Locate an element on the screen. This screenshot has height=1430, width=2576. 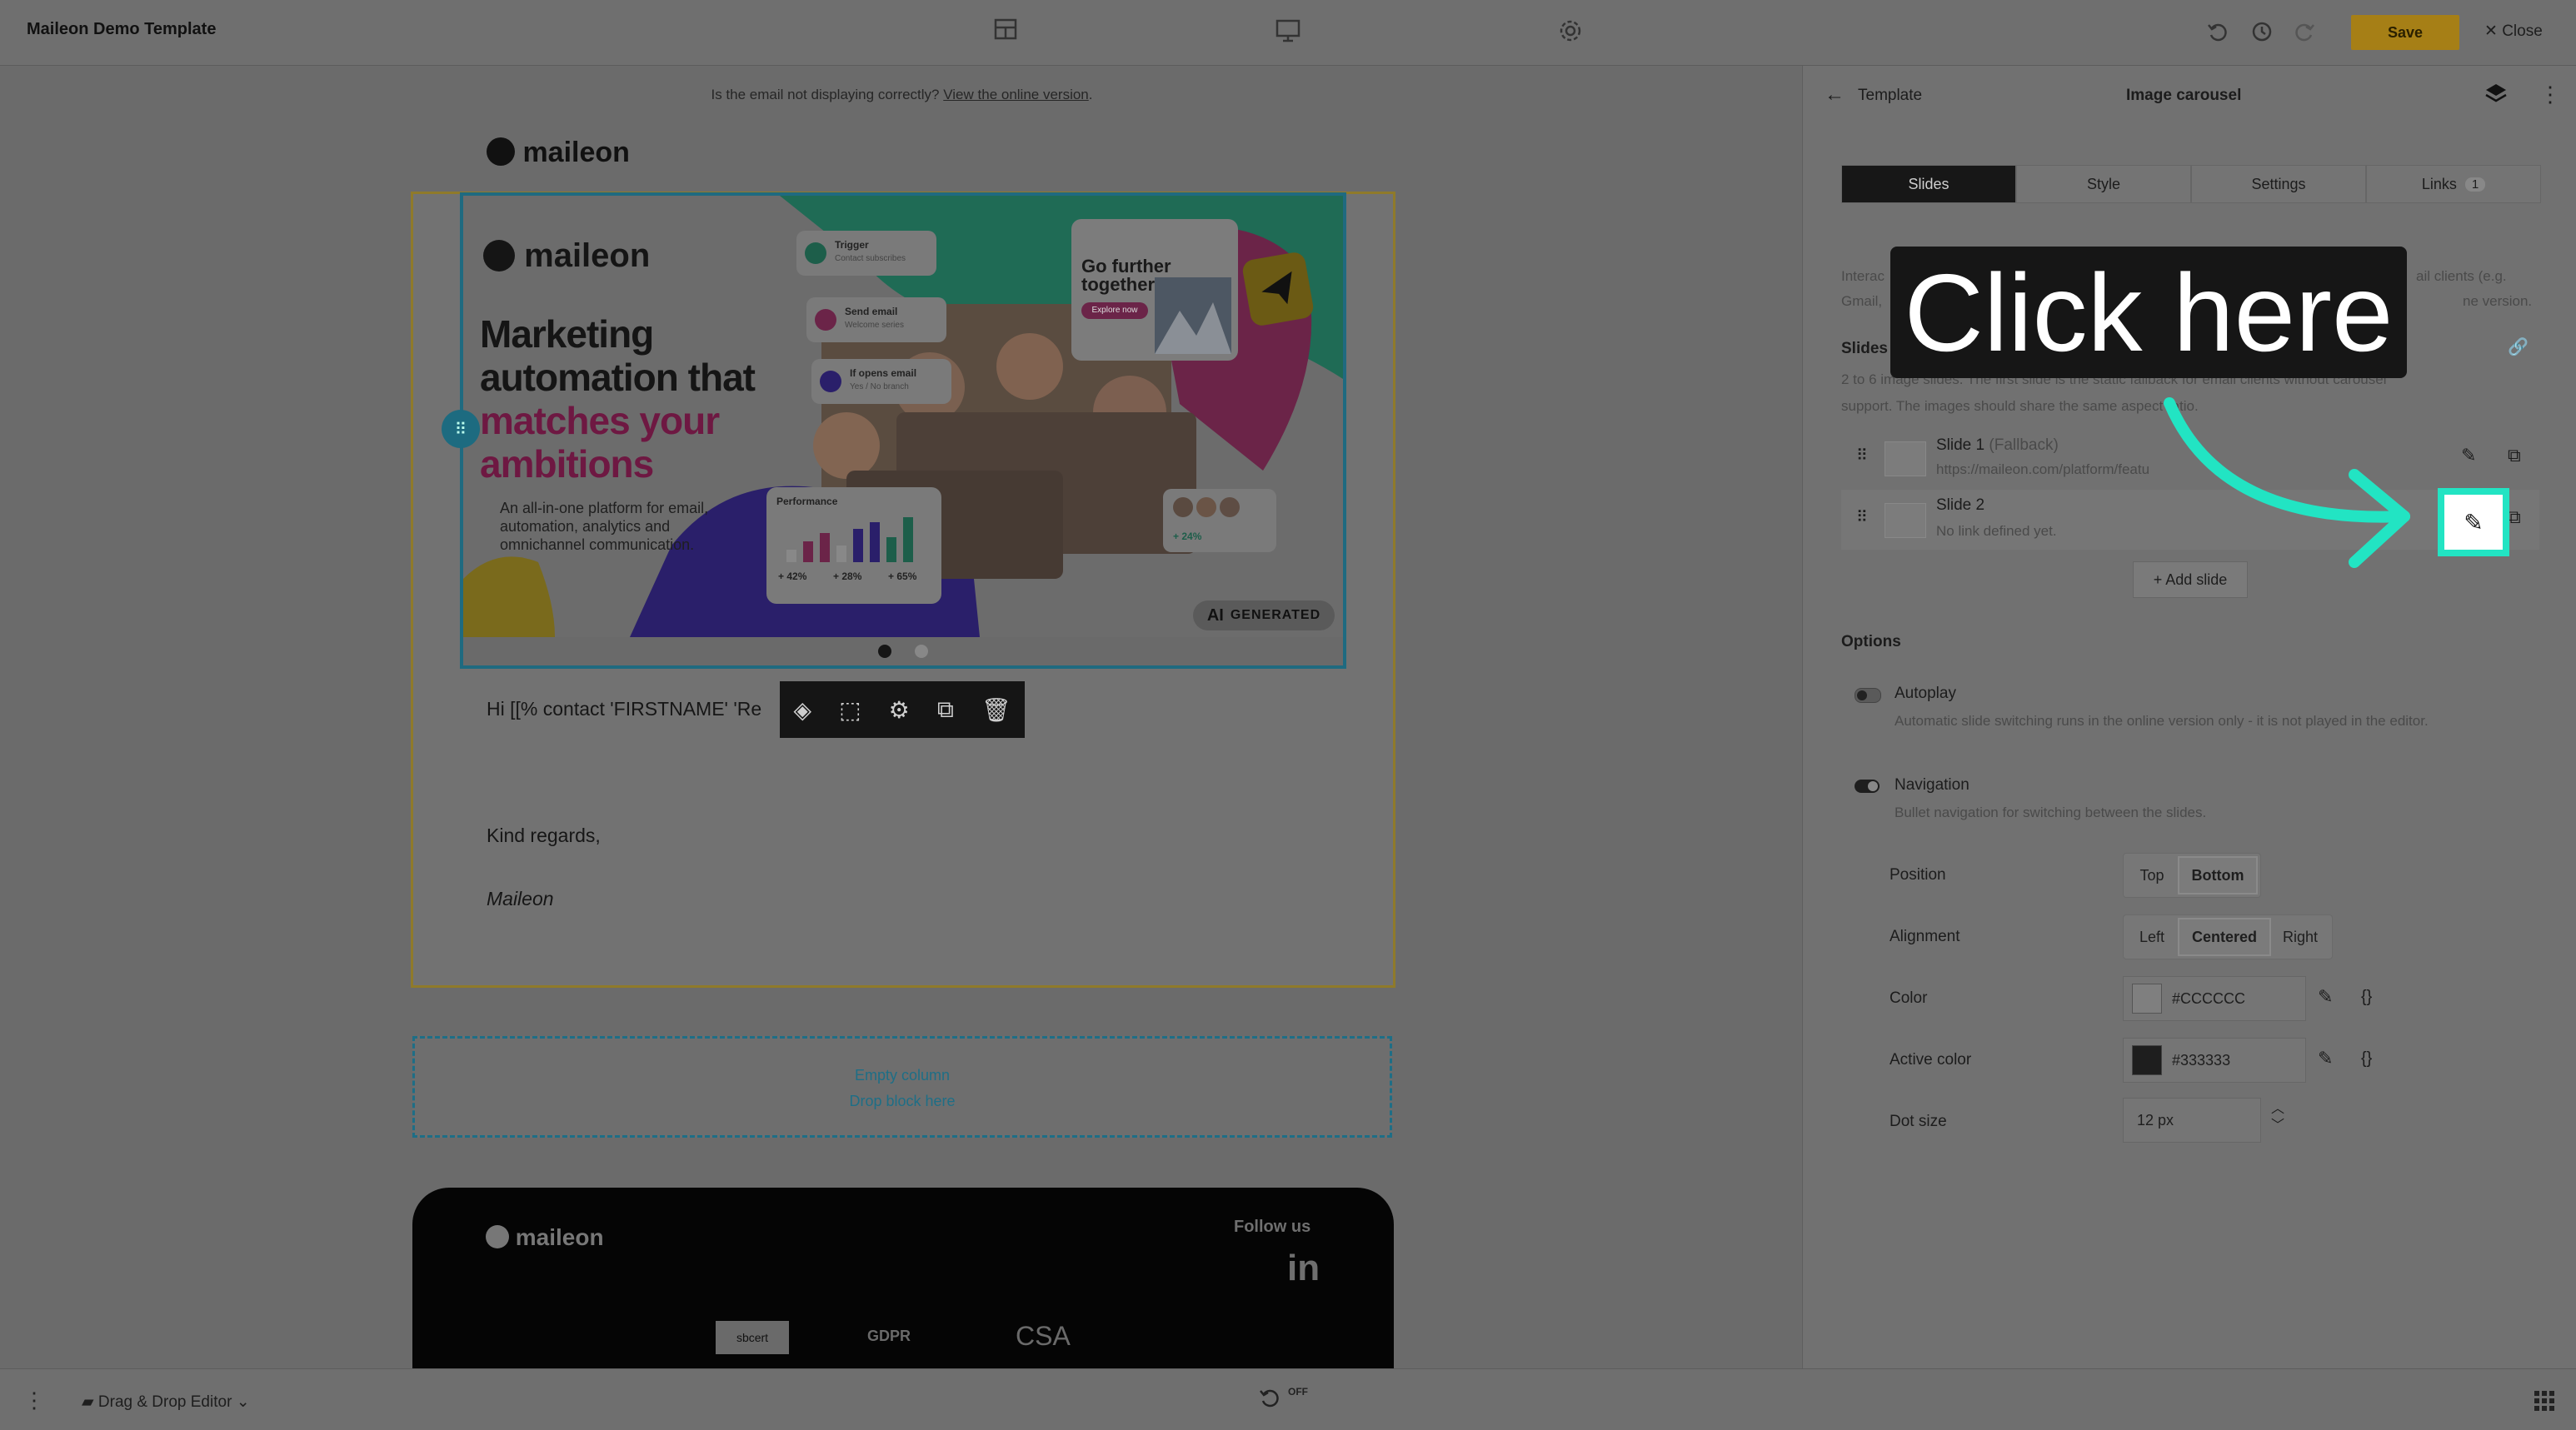
panel-more-icon: ⋮ is located at coordinates (2550, 94).